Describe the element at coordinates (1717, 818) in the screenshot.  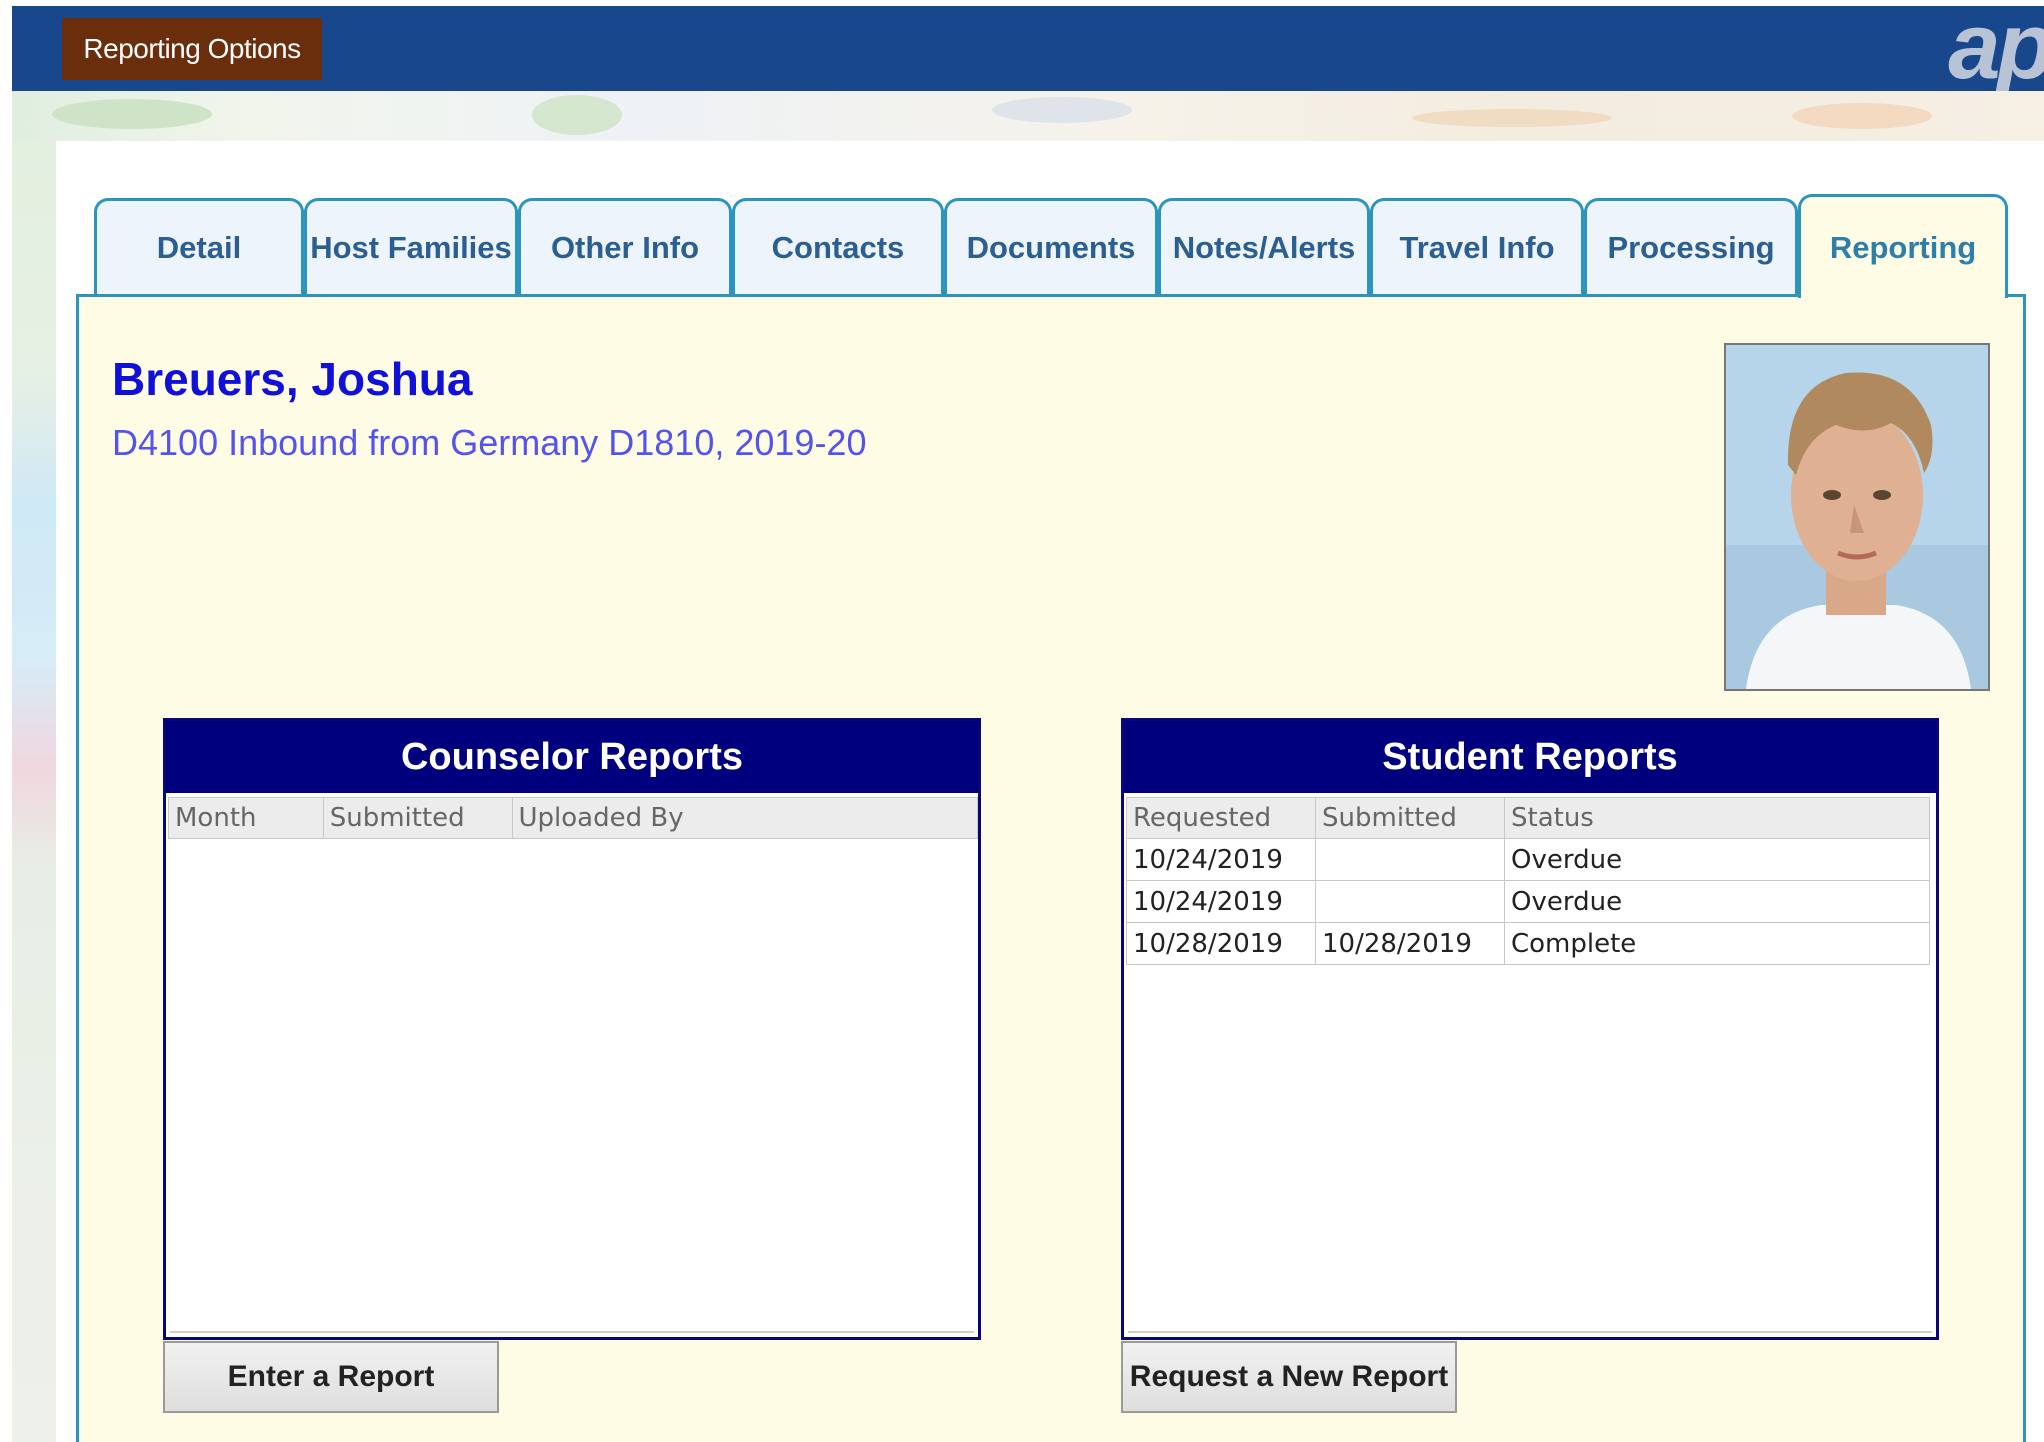
I see `column-header-status: Status` at that location.